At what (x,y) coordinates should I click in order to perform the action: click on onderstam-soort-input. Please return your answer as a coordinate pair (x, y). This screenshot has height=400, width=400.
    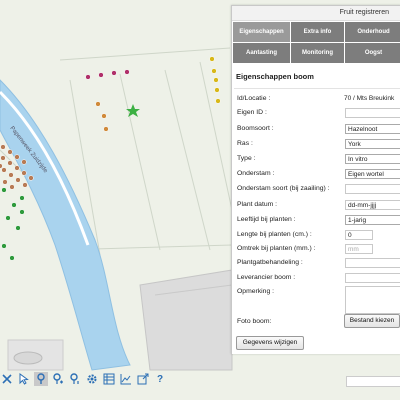
    Looking at the image, I should click on (372, 189).